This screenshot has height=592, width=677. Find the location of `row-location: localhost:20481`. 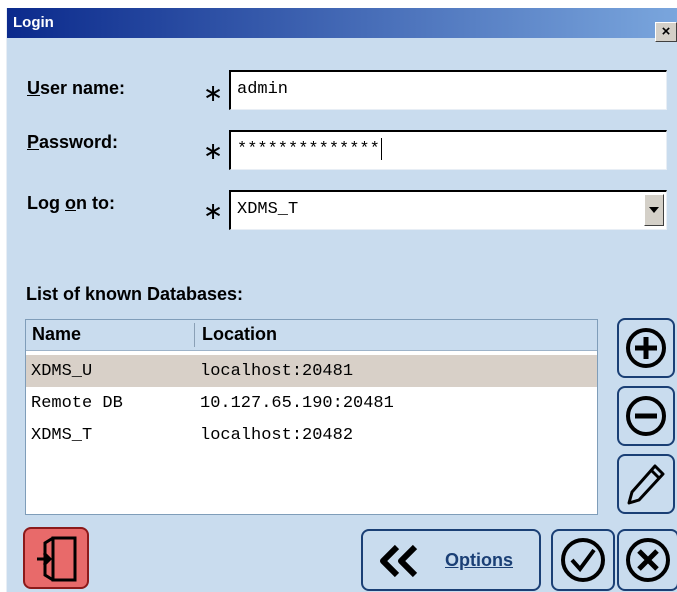

row-location: localhost:20481 is located at coordinates (277, 371).